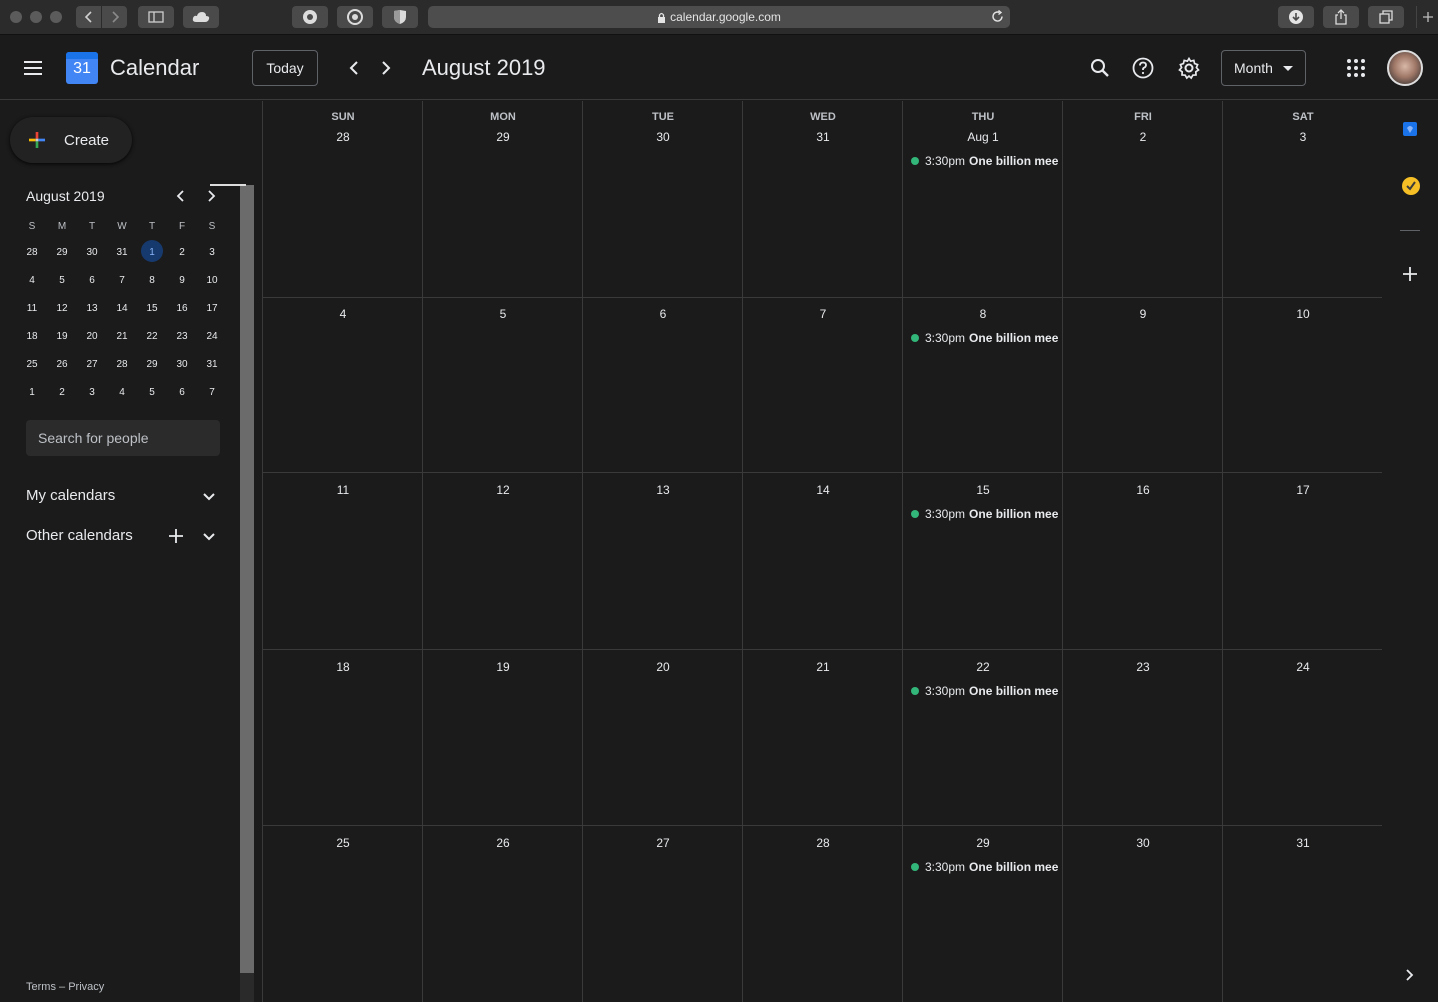  I want to click on day-cell: 31, so click(1303, 914).